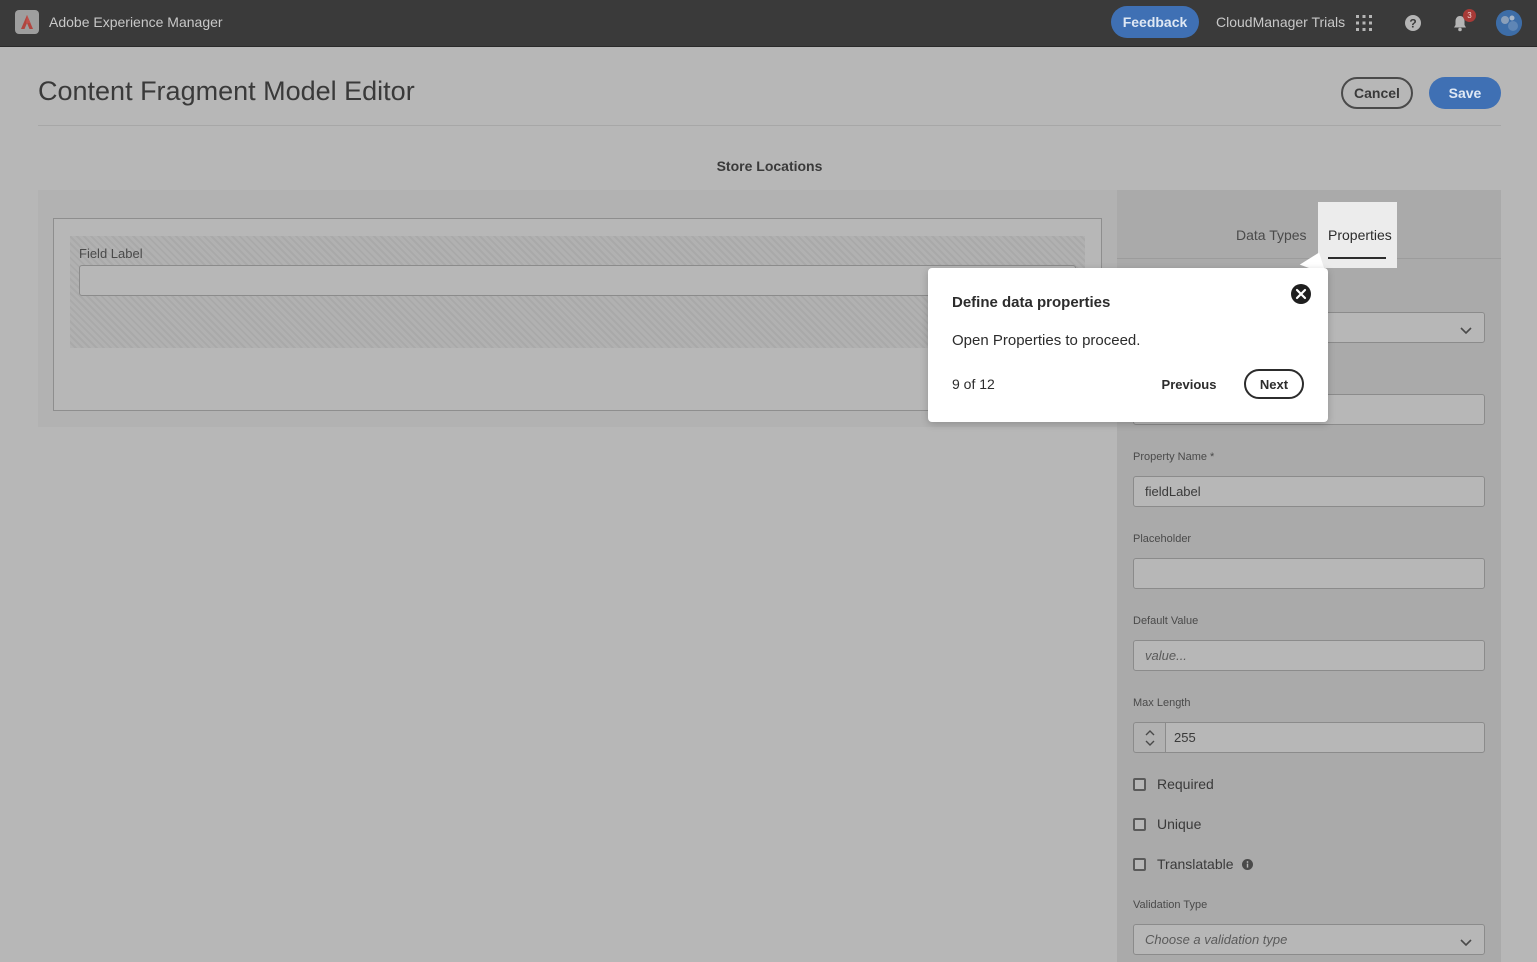 This screenshot has height=962, width=1537. I want to click on field-preview-input, so click(577, 280).